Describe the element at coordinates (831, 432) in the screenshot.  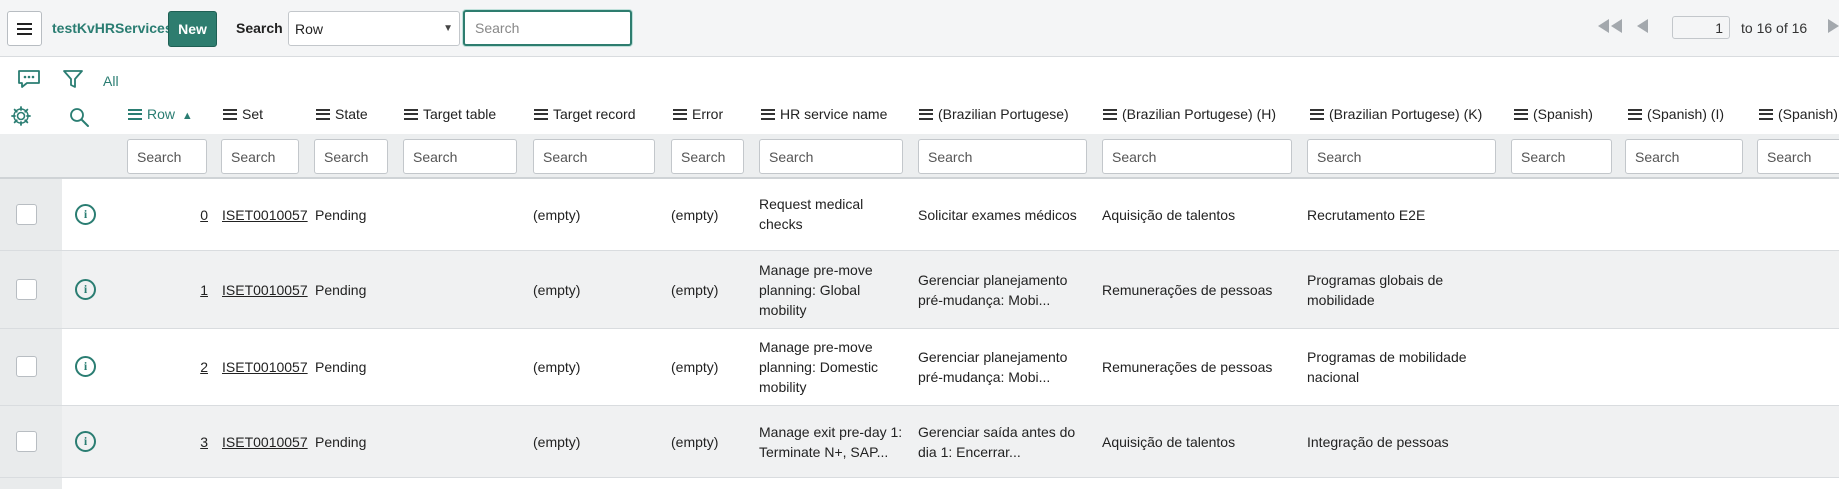
I see `cell-line: Manage exit pre-day 1:` at that location.